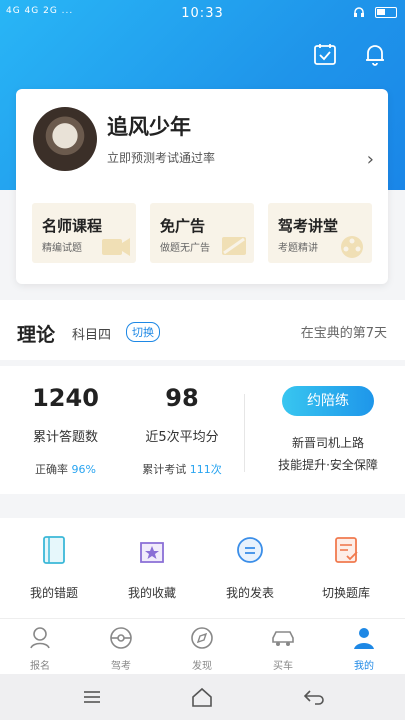 The height and width of the screenshot is (720, 405). Describe the element at coordinates (283, 638) in the screenshot. I see `car-icon` at that location.